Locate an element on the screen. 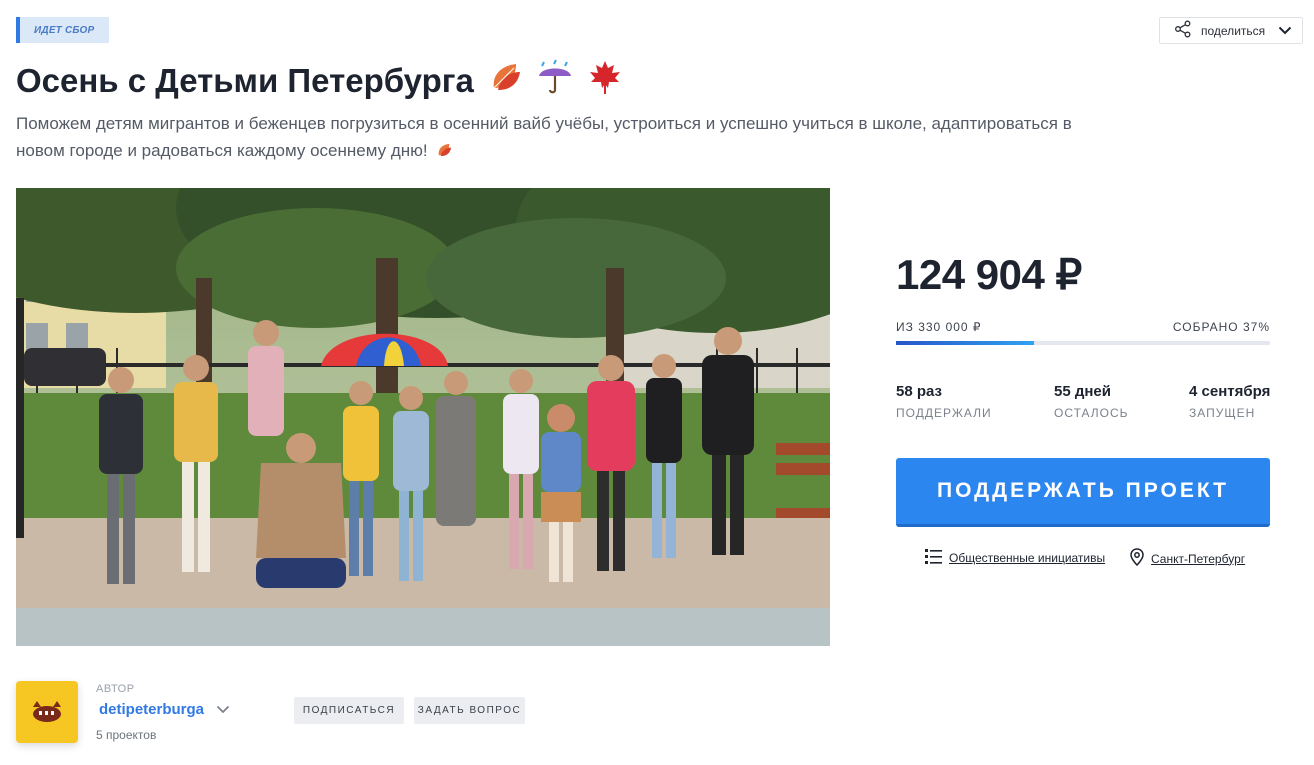 Image resolution: width=1314 pixels, height=765 pixels. author-projects-count: 5 проектов is located at coordinates (126, 735).